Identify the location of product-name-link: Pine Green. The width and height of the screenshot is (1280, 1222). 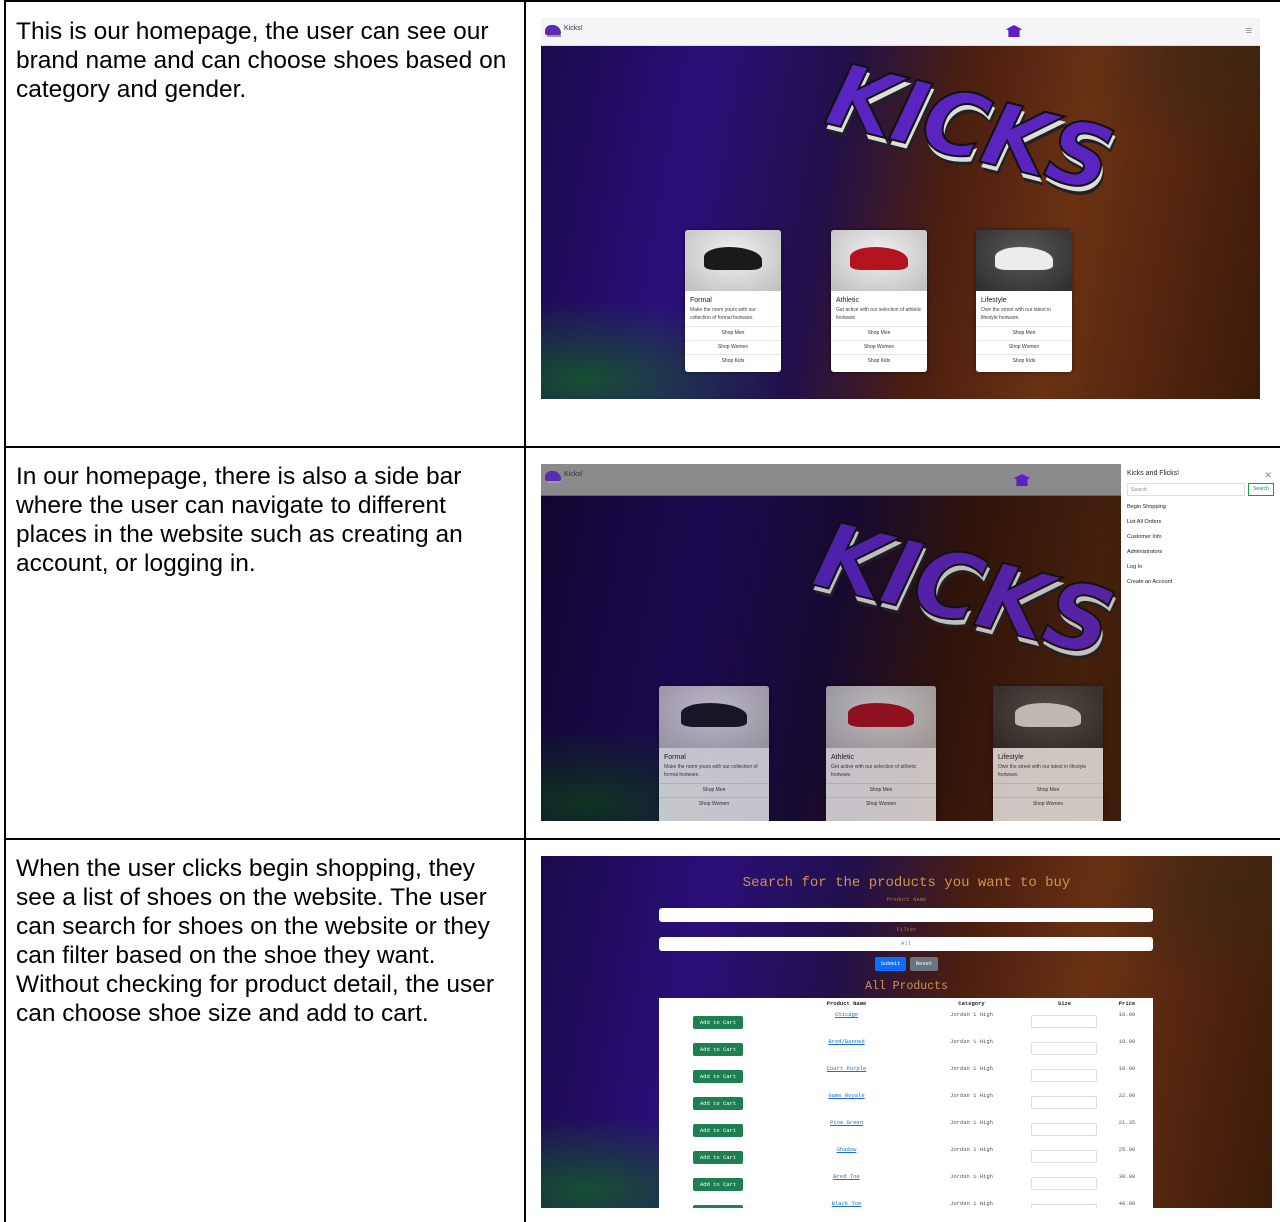
(846, 1122).